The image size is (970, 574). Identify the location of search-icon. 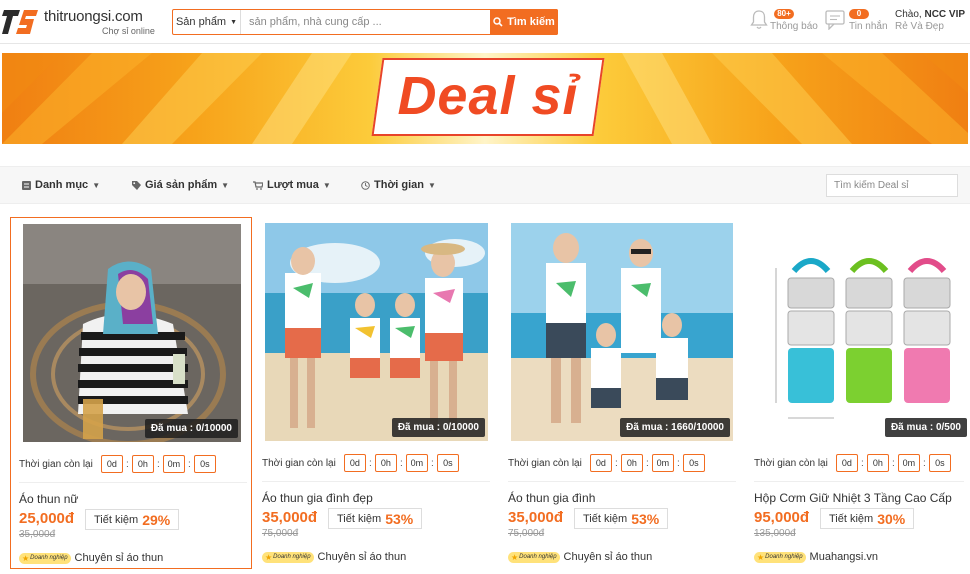
(498, 22).